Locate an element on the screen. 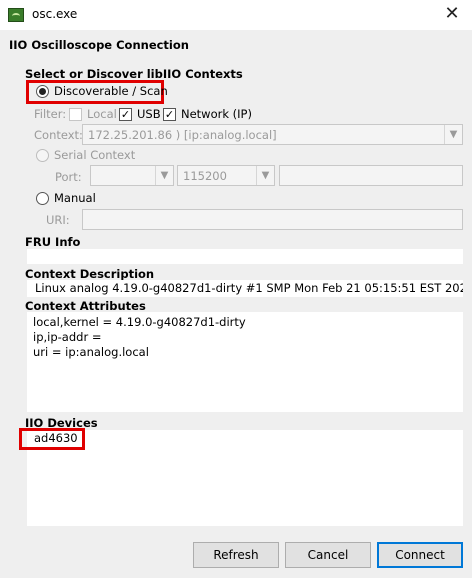 The width and height of the screenshot is (472, 578). manual-label: Manual is located at coordinates (75, 198).